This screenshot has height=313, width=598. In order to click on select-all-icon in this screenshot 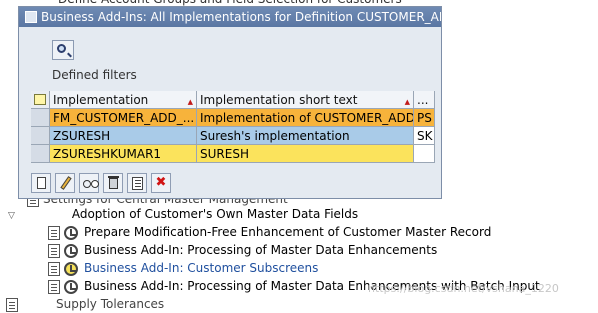, I will do `click(40, 99)`.